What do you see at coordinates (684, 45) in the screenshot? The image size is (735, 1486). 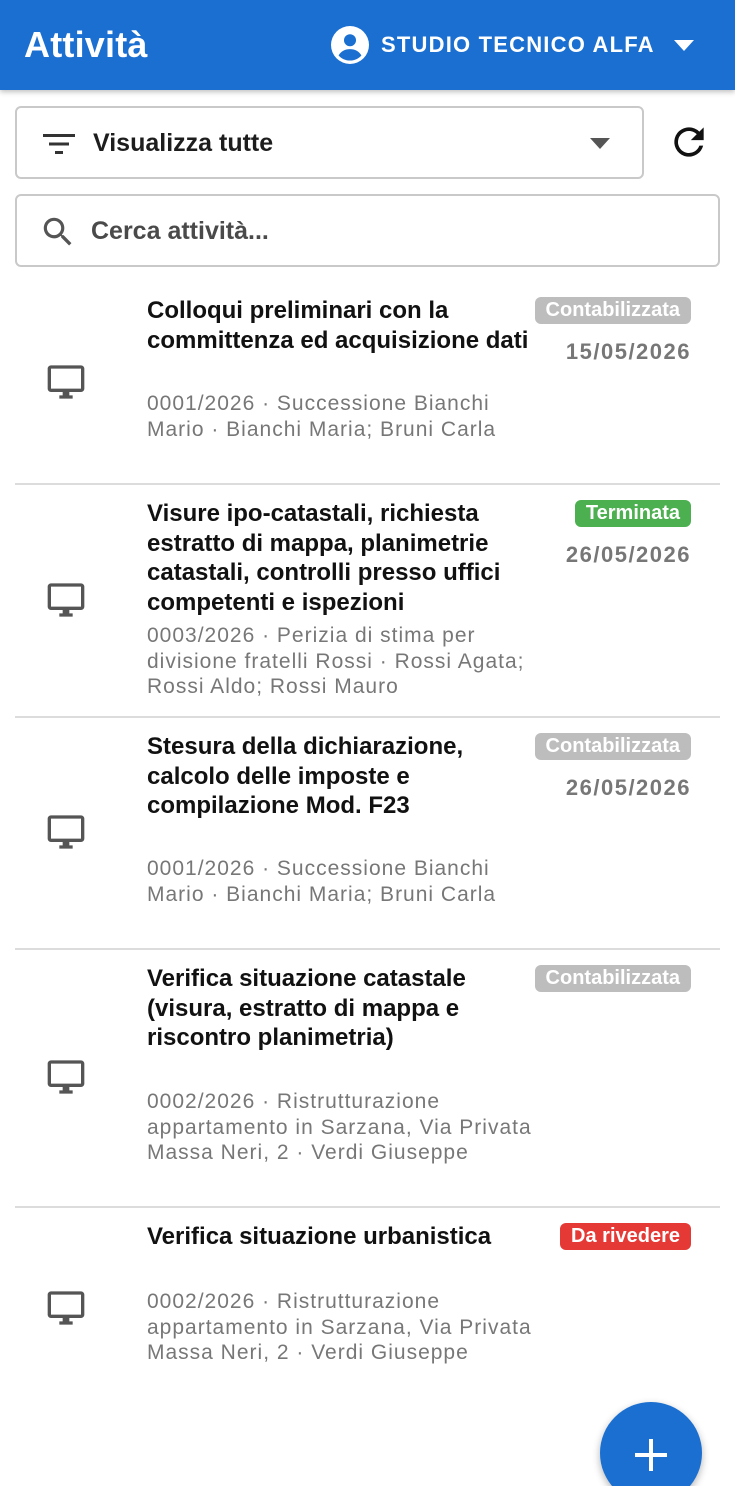 I see `chevron-down-icon` at bounding box center [684, 45].